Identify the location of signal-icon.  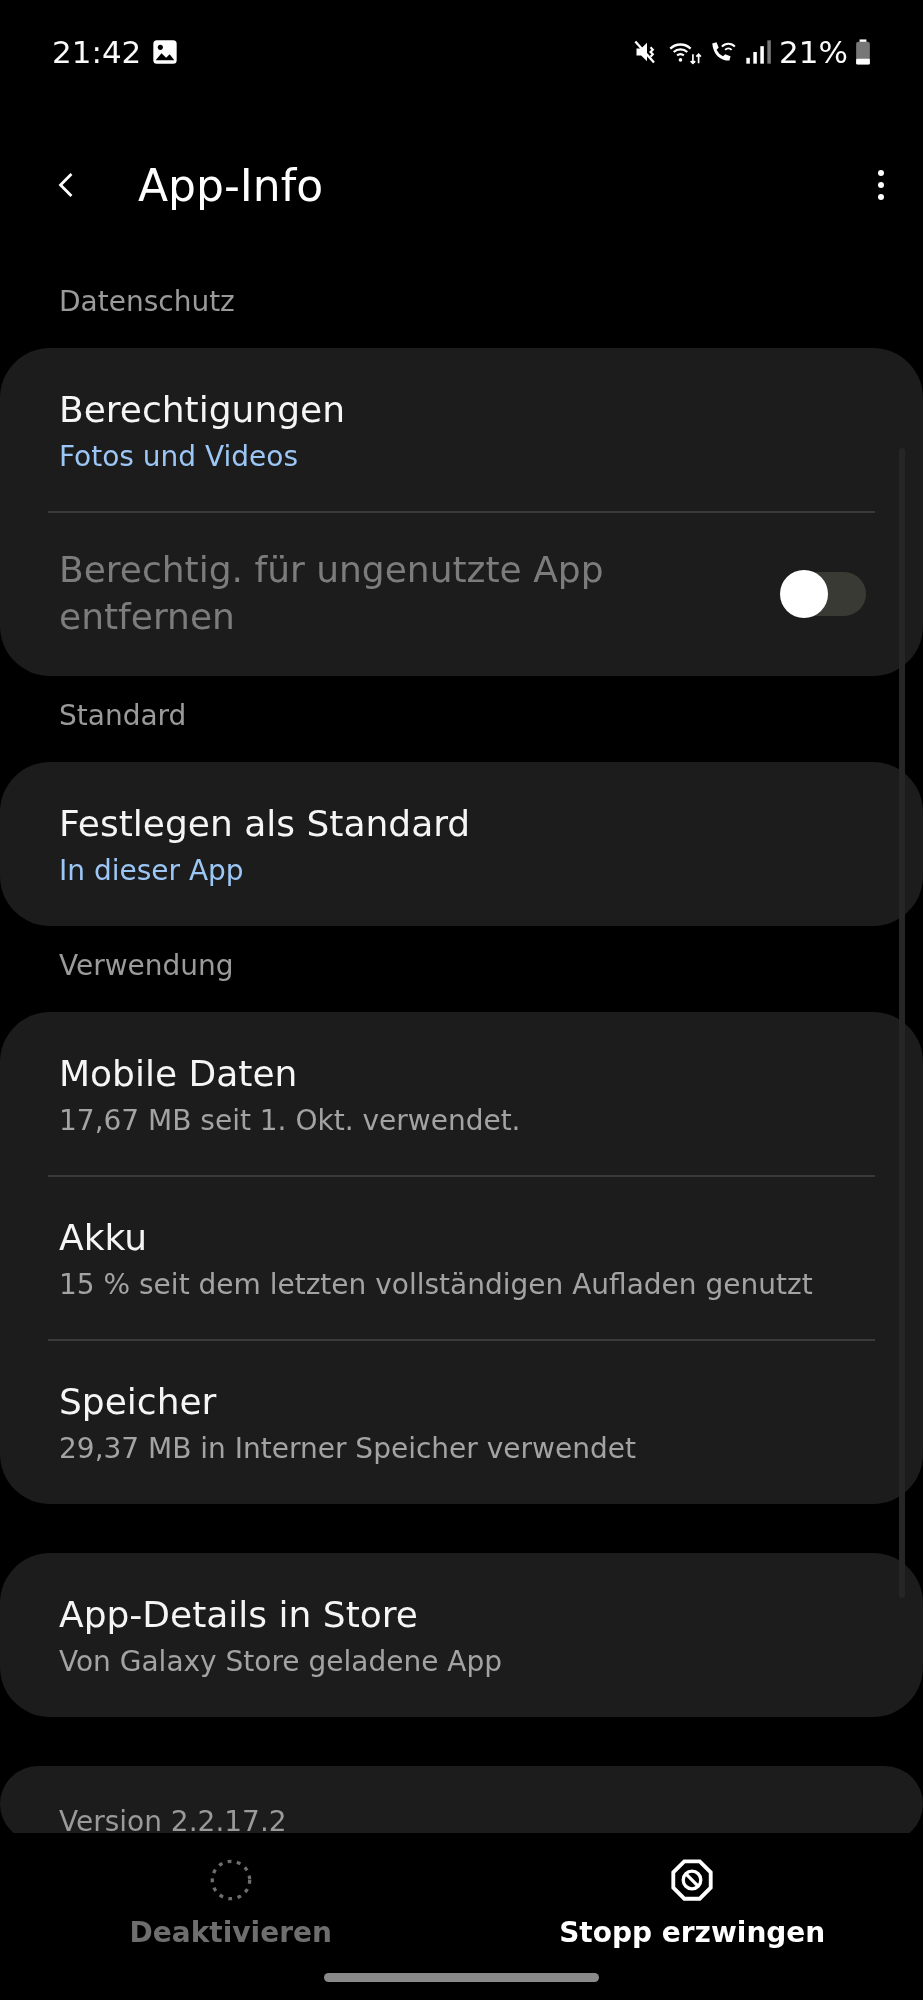
(758, 52).